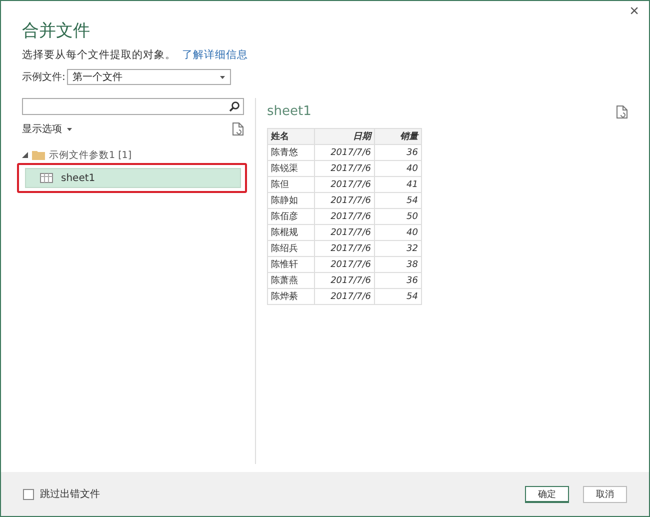  What do you see at coordinates (47, 129) in the screenshot?
I see `display-options-button: 显示选项` at bounding box center [47, 129].